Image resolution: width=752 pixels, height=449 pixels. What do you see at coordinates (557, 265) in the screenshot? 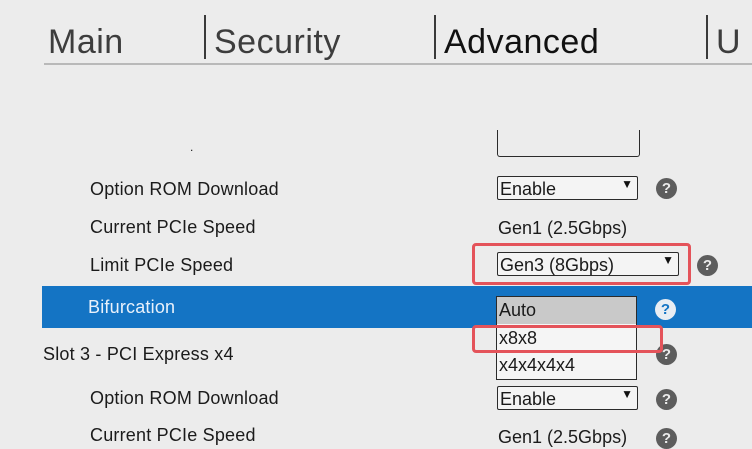
I see `limit-pcie-speed-value: Gen3 (8Gbps)` at bounding box center [557, 265].